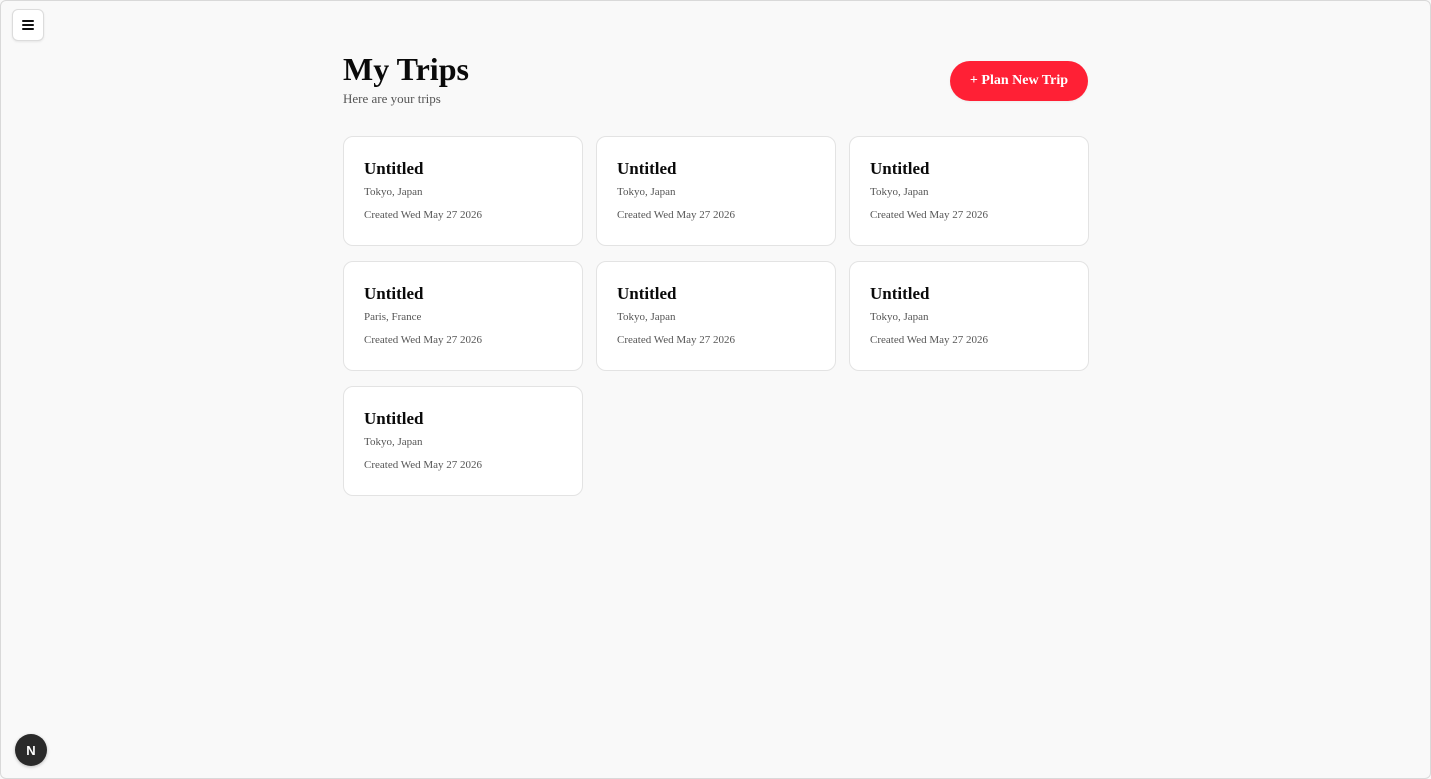  I want to click on menu-button, so click(28, 25).